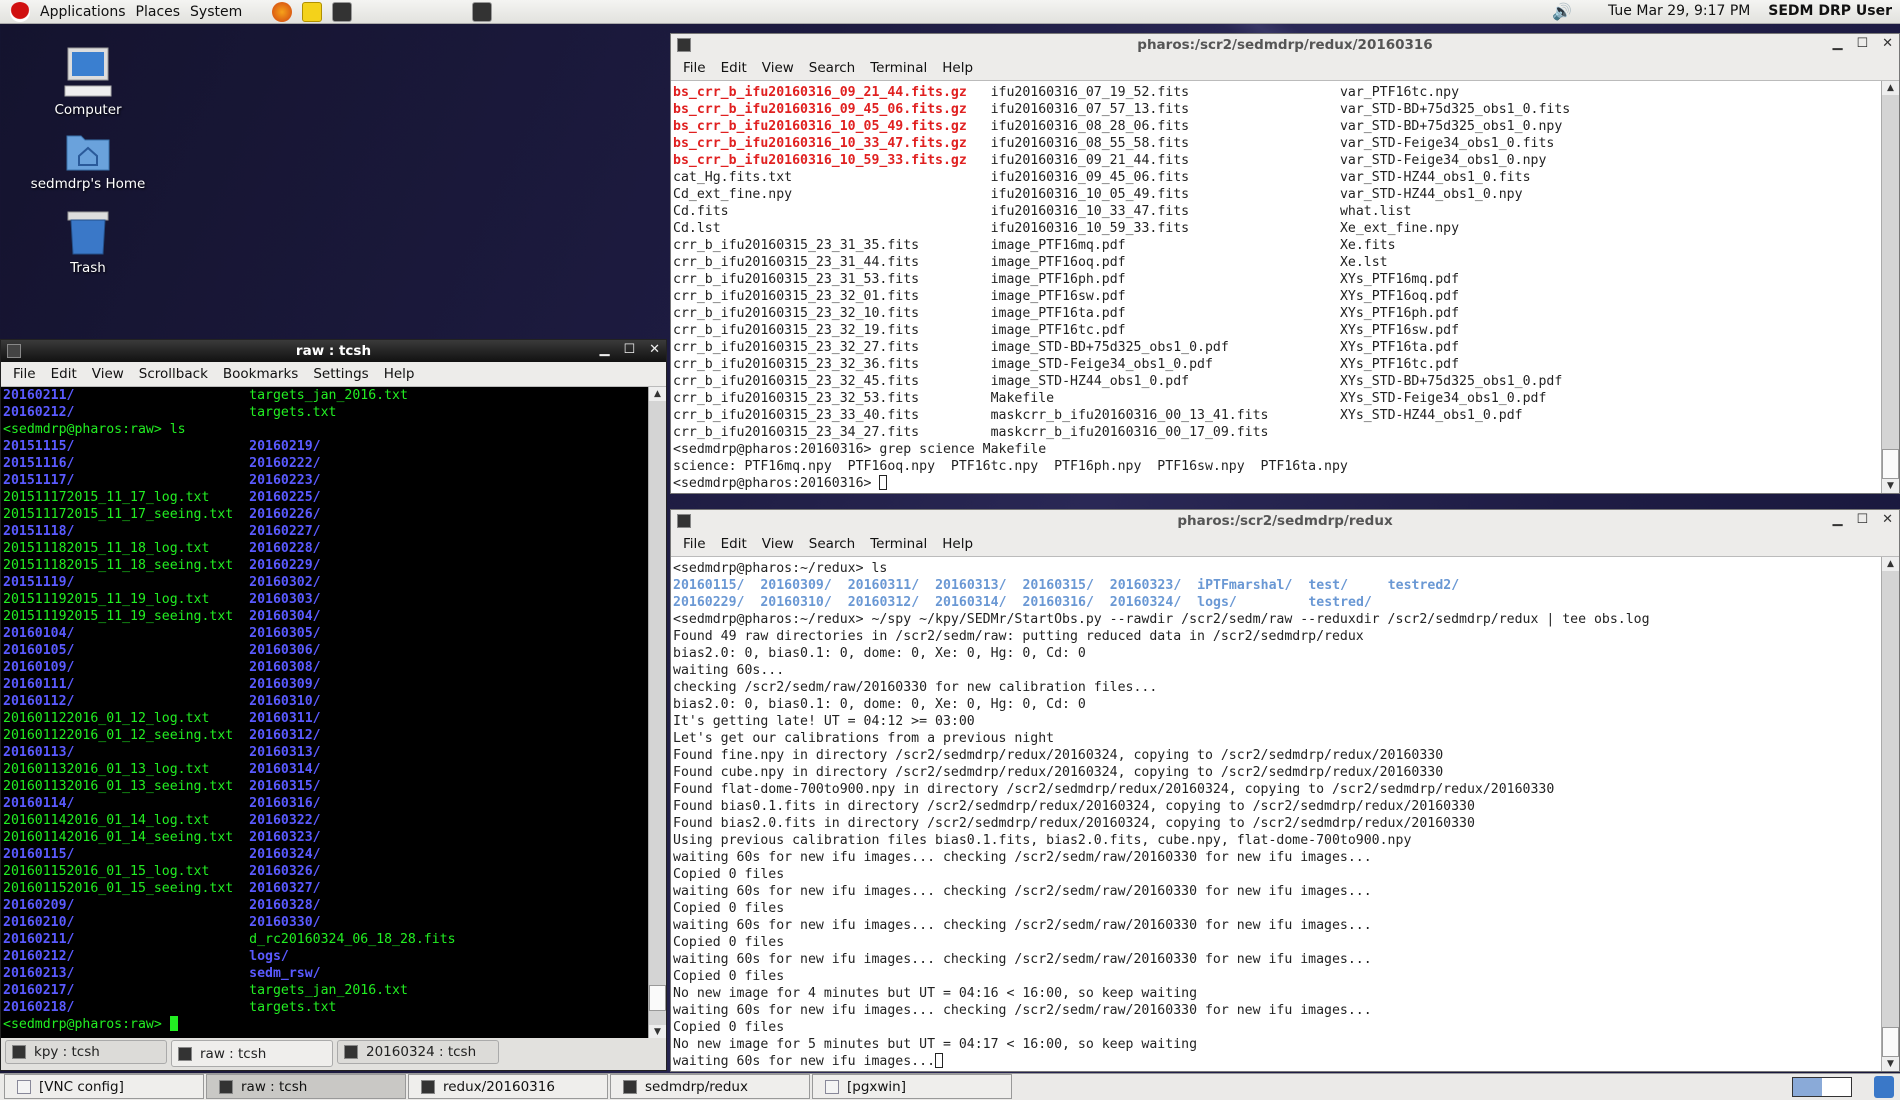 The height and width of the screenshot is (1100, 1900). Describe the element at coordinates (173, 374) in the screenshot. I see `menu-scrollback: Scrollback` at that location.